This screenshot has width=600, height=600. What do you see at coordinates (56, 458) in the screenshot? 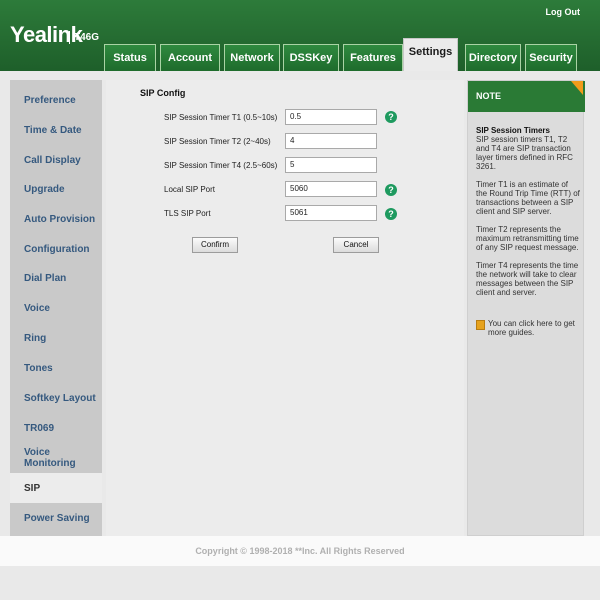
I see `sidebar-item-voice-monitoring: Voice Monitoring` at bounding box center [56, 458].